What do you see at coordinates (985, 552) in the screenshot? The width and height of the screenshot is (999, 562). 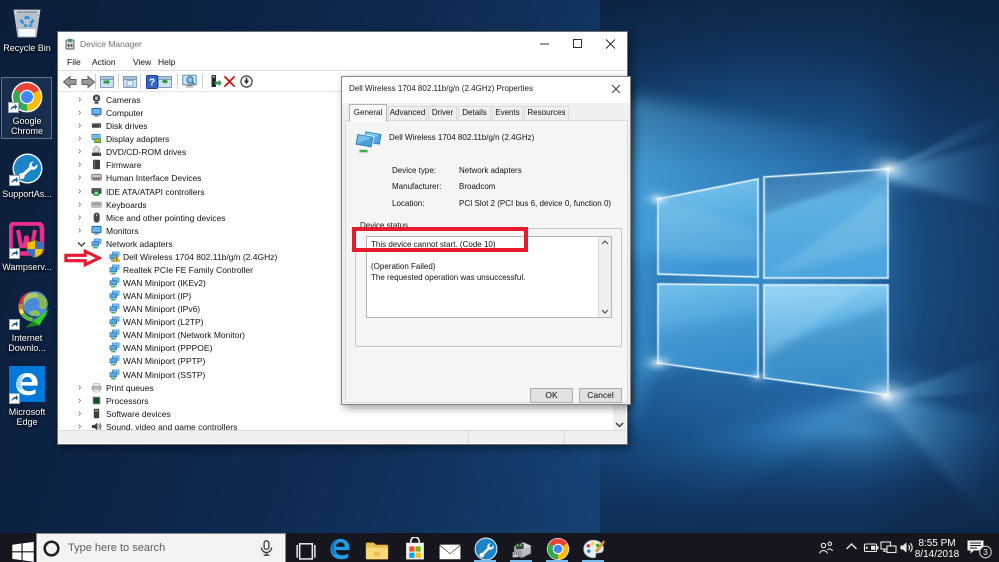 I see `svg-text: 3` at bounding box center [985, 552].